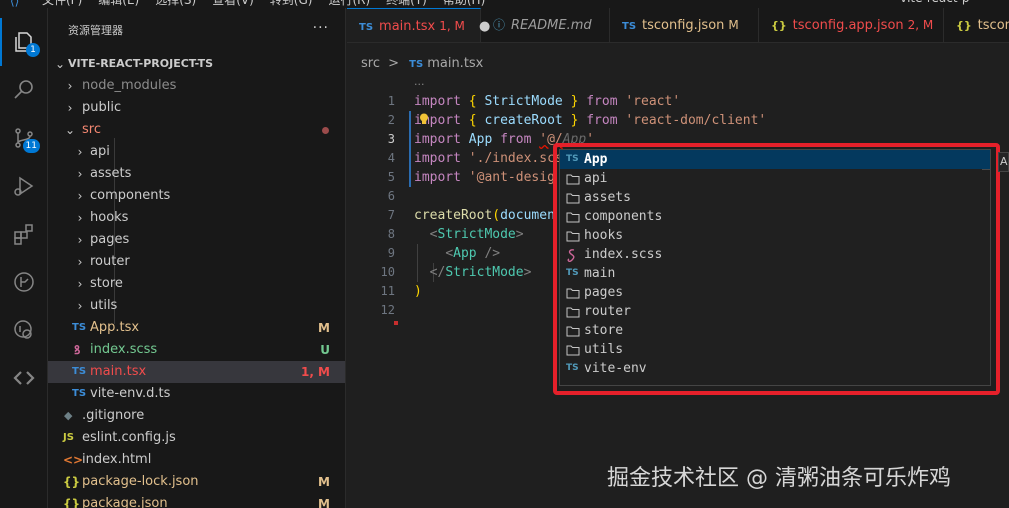 This screenshot has height=508, width=1009. What do you see at coordinates (391, 120) in the screenshot?
I see `line-number: 2` at bounding box center [391, 120].